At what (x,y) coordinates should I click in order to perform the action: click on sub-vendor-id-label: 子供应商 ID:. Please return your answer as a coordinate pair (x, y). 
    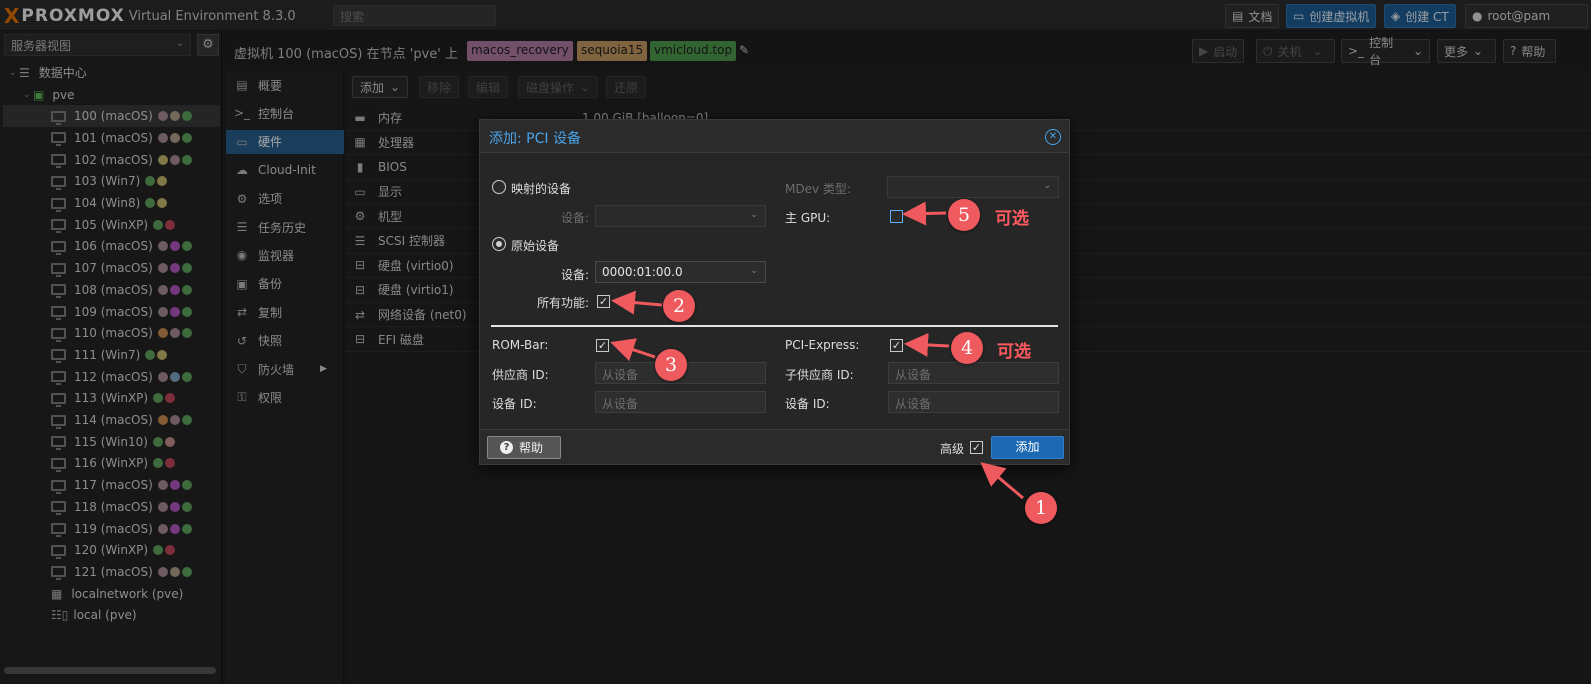
    Looking at the image, I should click on (819, 375).